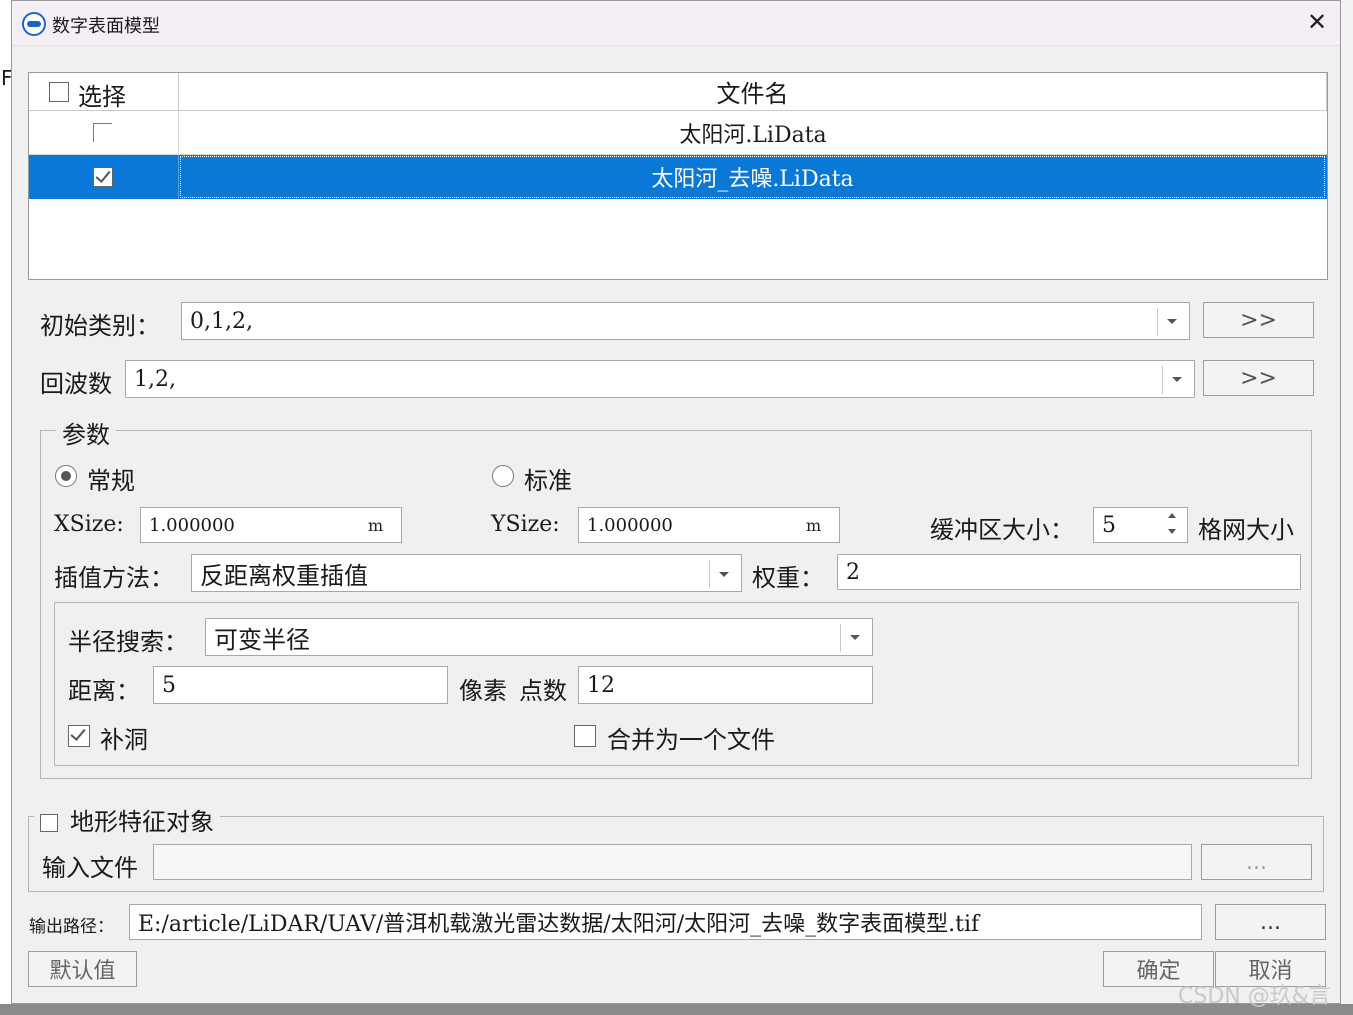 This screenshot has height=1015, width=1353. I want to click on table-header-filename: 文件名, so click(753, 92).